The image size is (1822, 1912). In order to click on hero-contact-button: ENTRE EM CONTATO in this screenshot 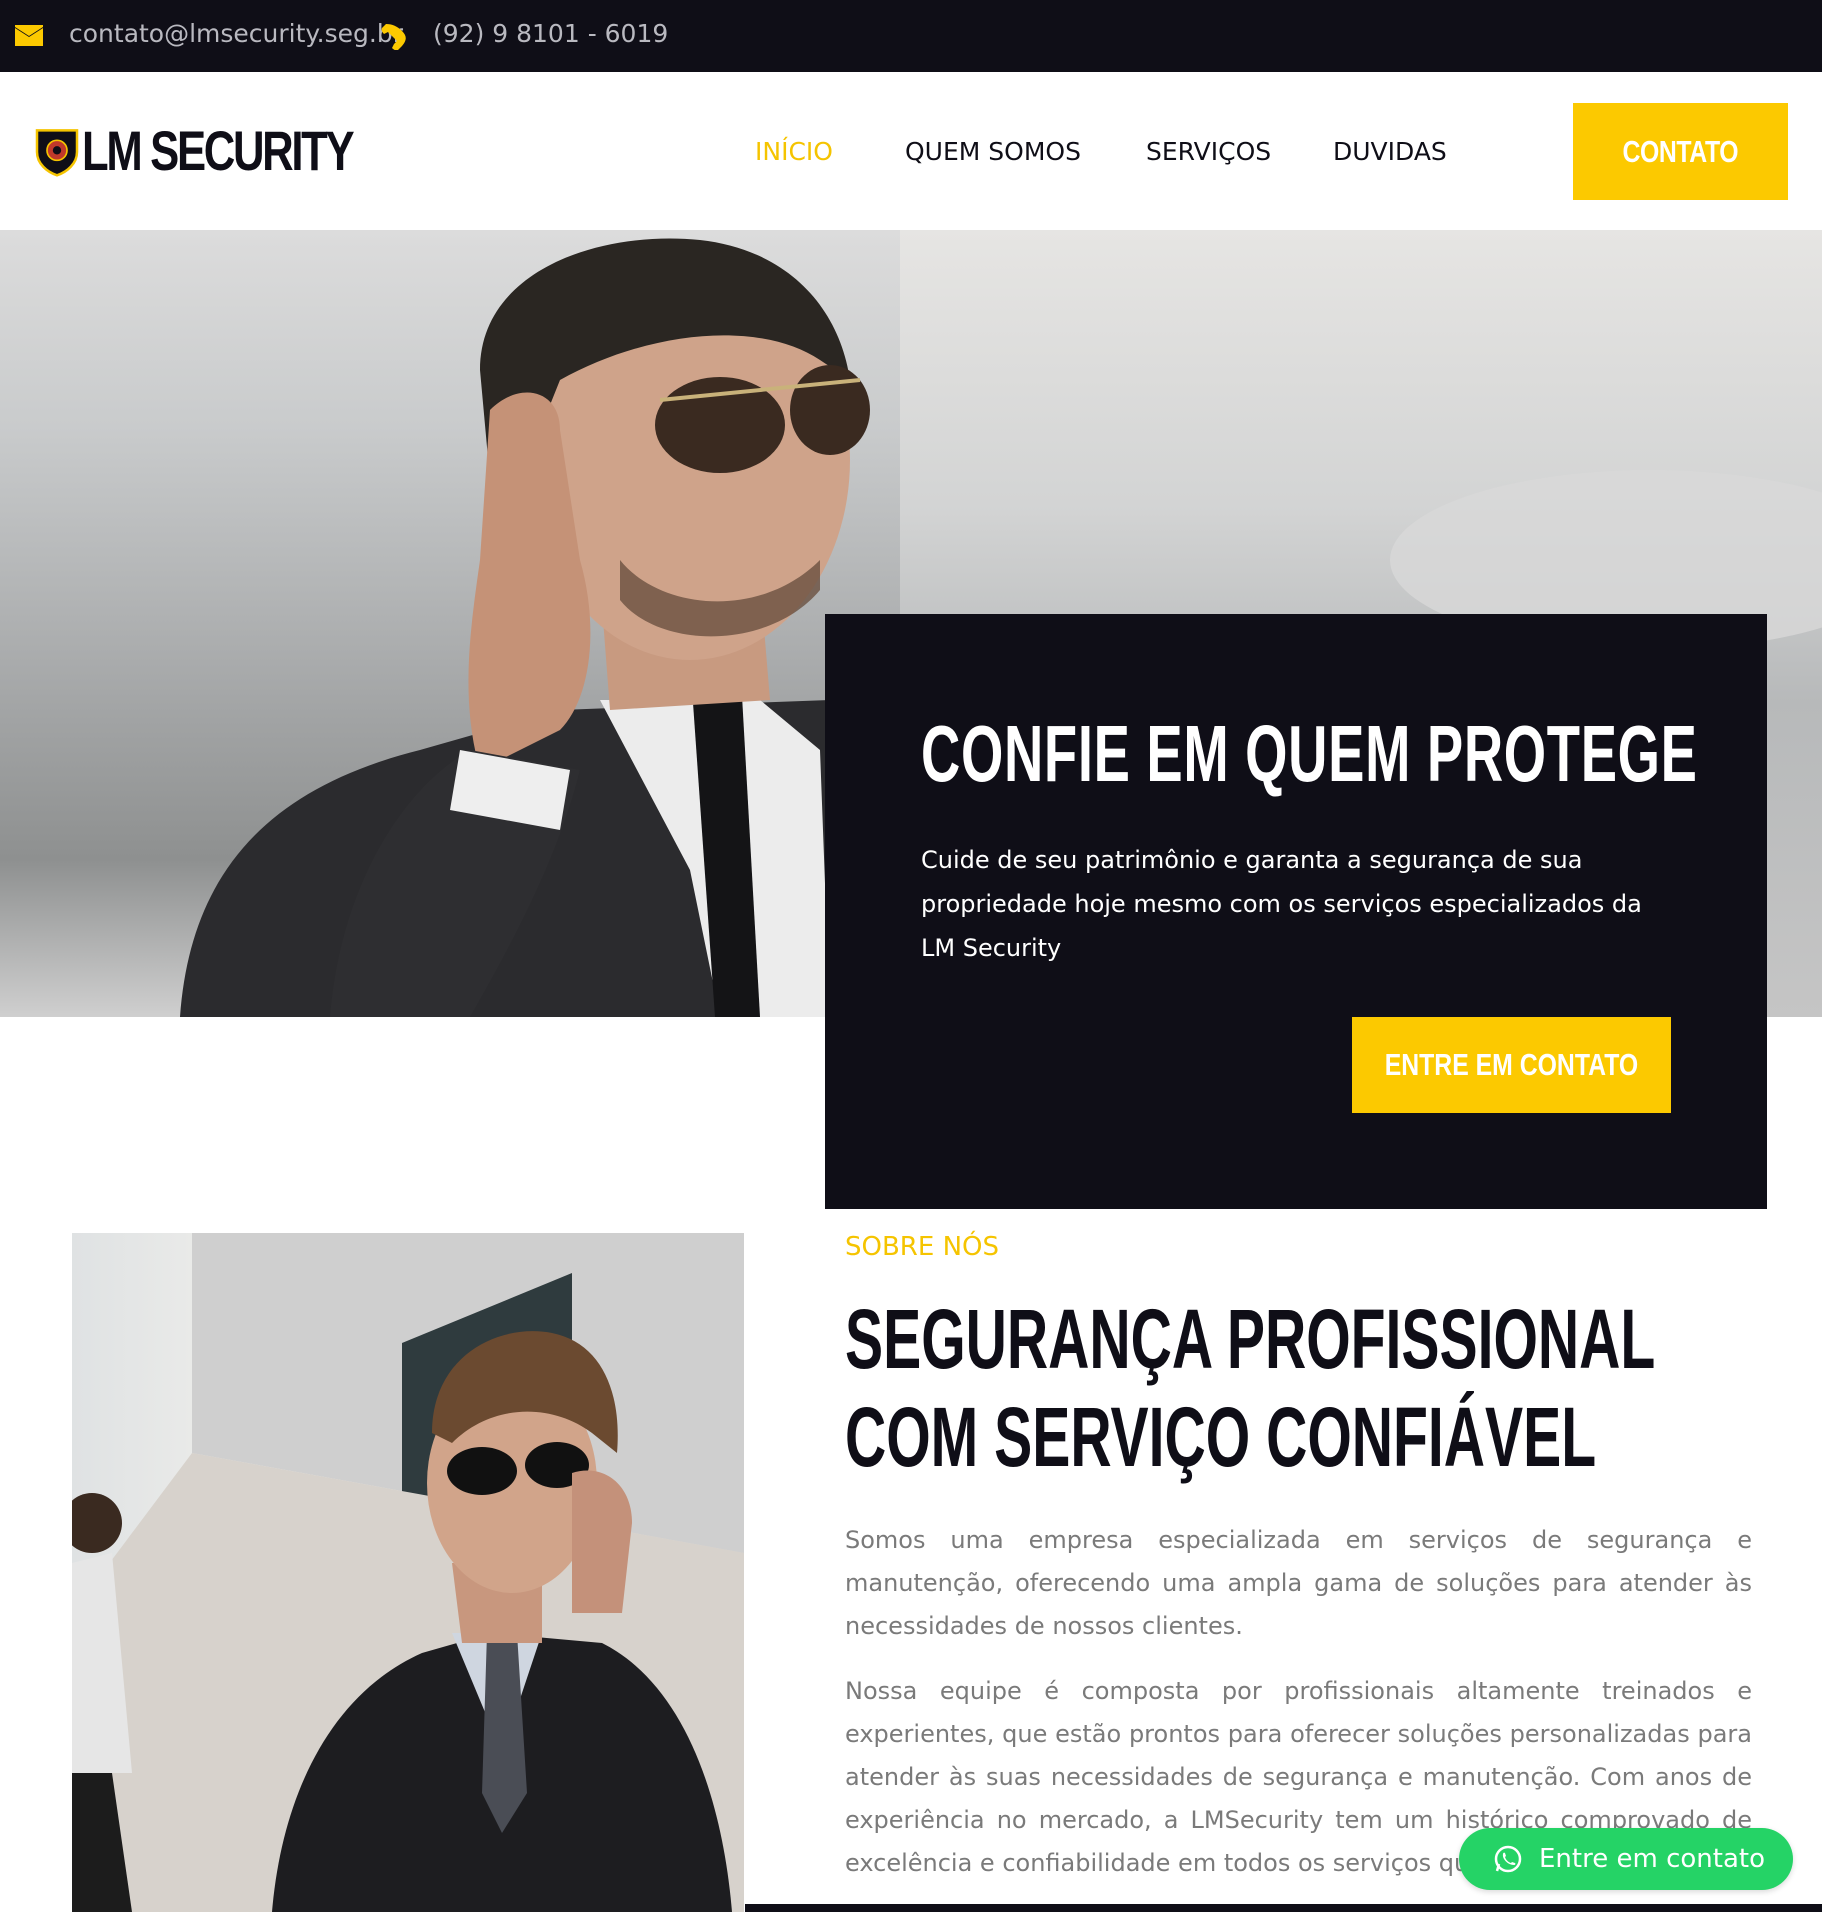, I will do `click(1511, 1065)`.